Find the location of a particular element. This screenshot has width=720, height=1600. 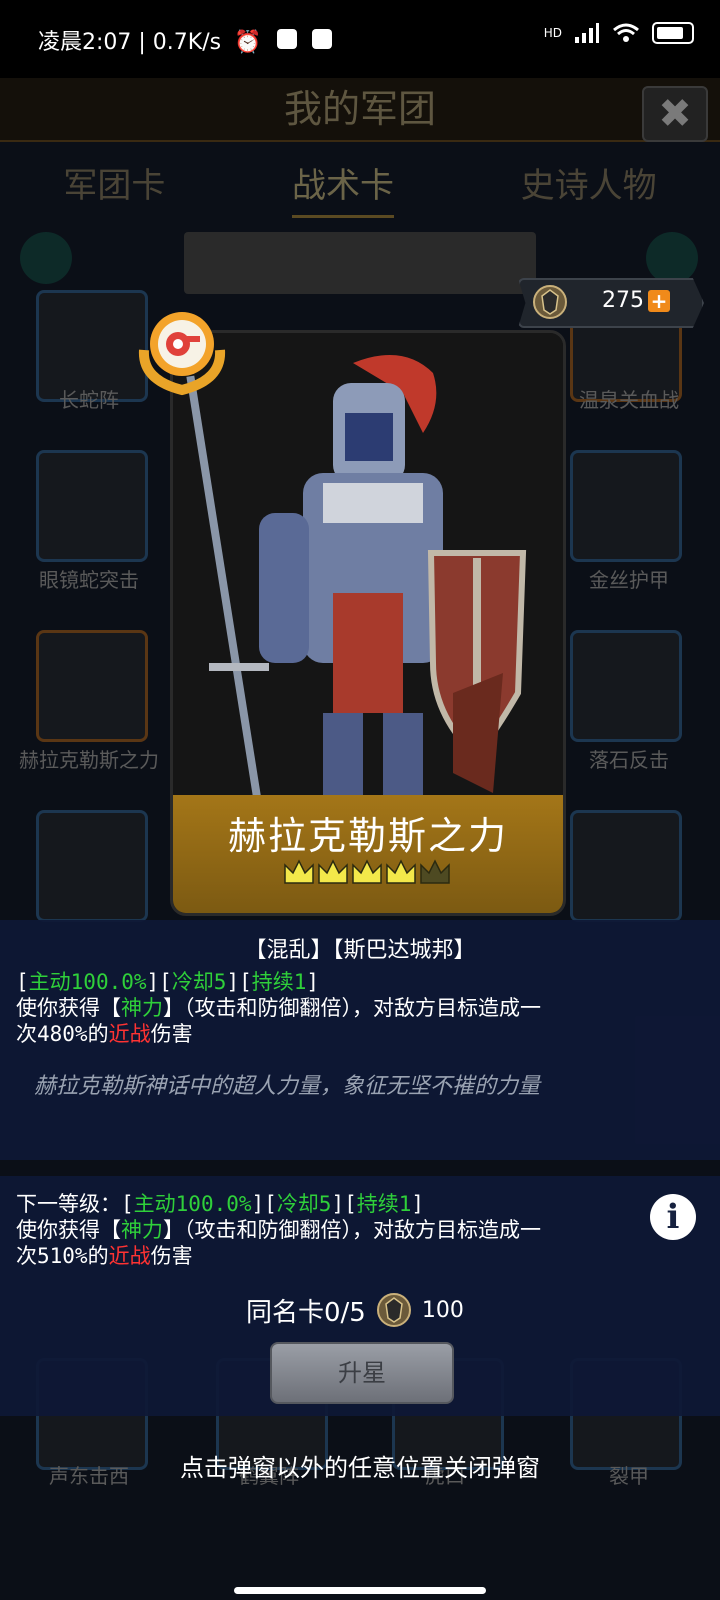

duplicate-card-row: 同名卡0/5 100 is located at coordinates (355, 1310).